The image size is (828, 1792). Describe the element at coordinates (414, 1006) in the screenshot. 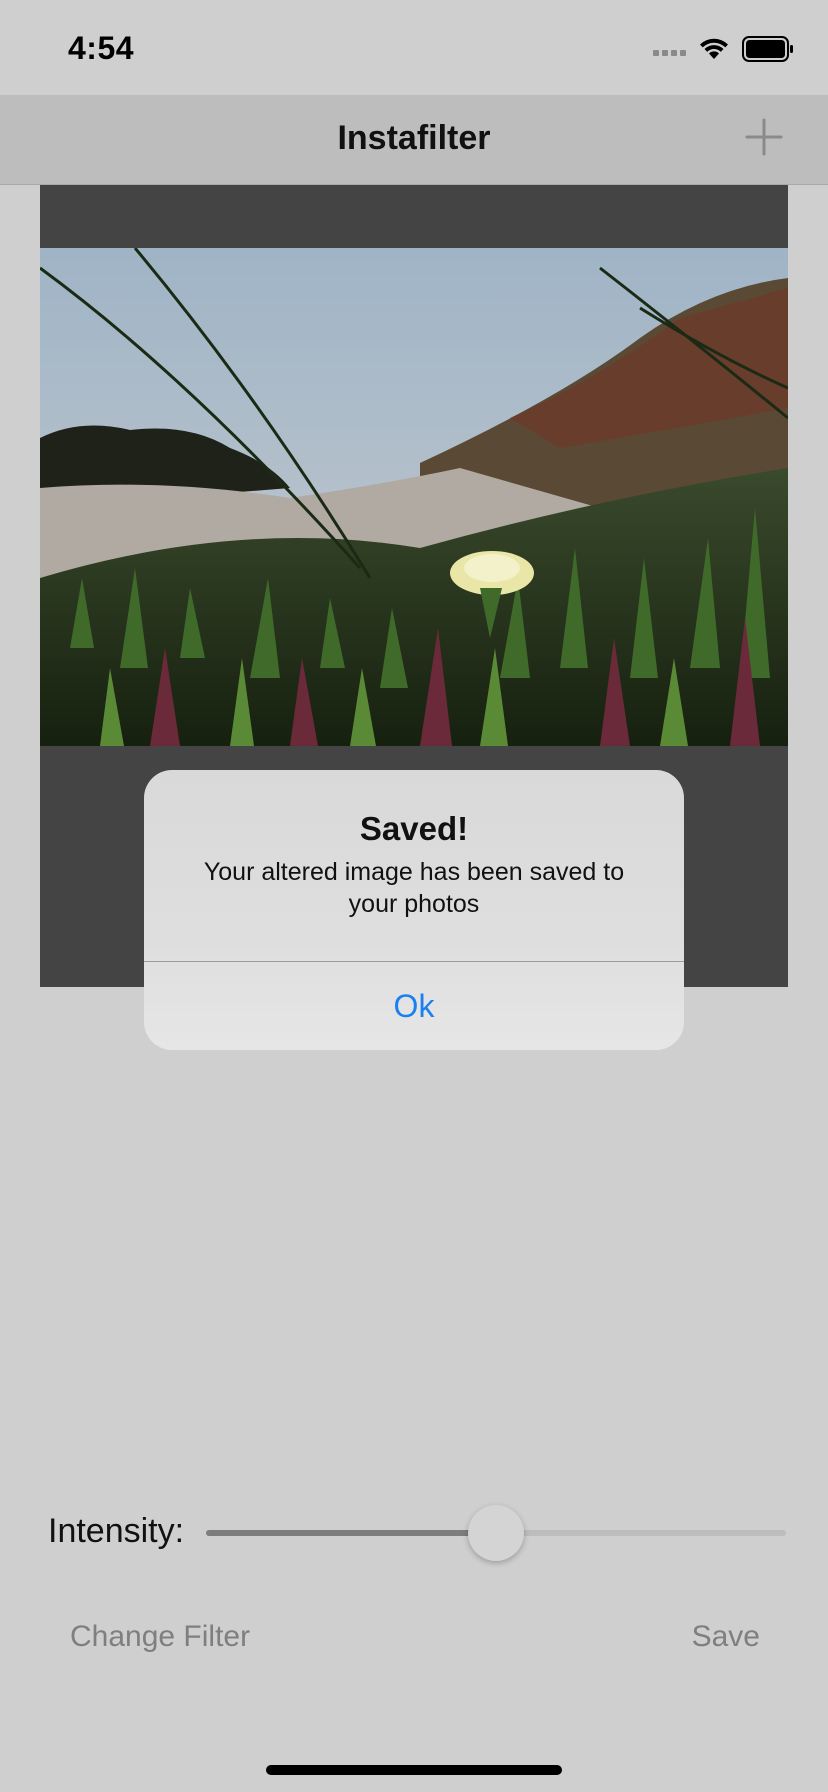

I see `alert-ok-button: Ok` at that location.